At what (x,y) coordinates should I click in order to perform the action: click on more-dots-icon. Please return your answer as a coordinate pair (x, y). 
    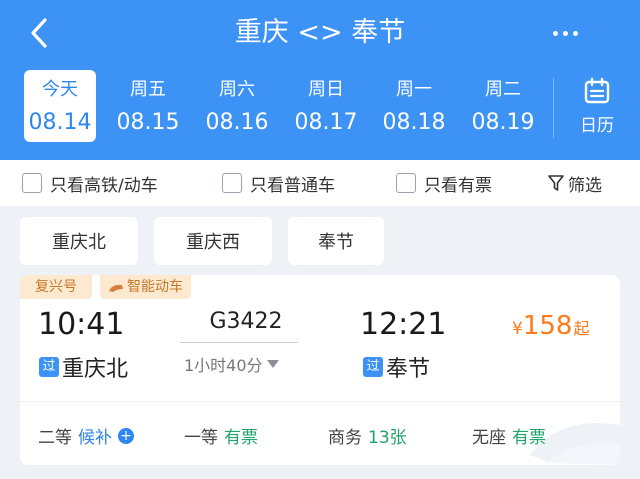
    Looking at the image, I should click on (565, 33).